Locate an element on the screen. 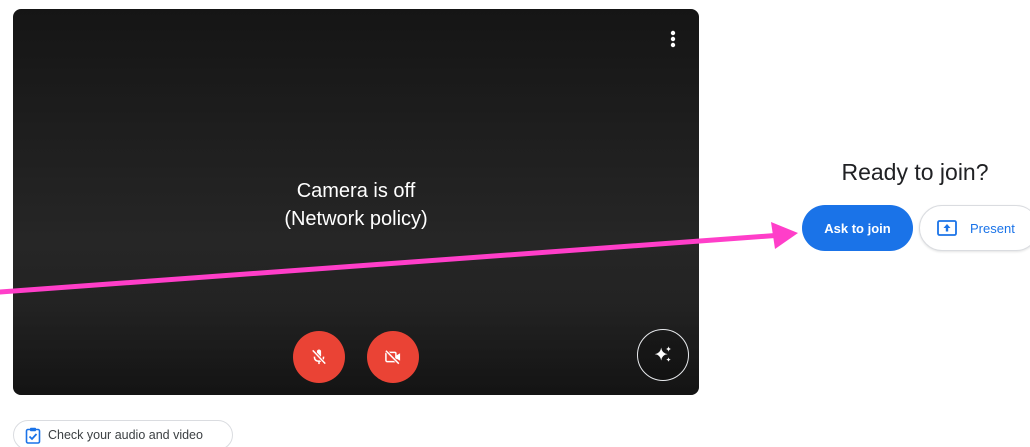  more-vert-icon is located at coordinates (673, 39).